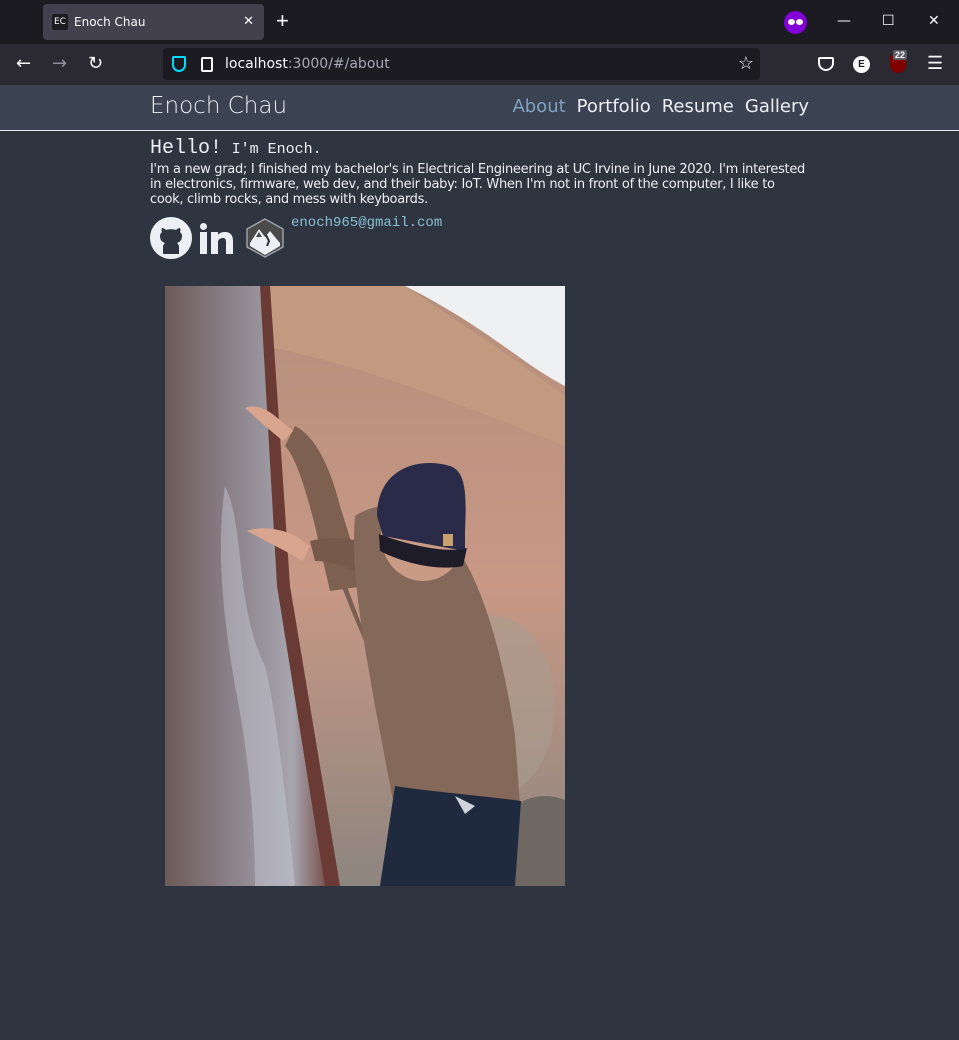  I want to click on page-info-icon, so click(207, 64).